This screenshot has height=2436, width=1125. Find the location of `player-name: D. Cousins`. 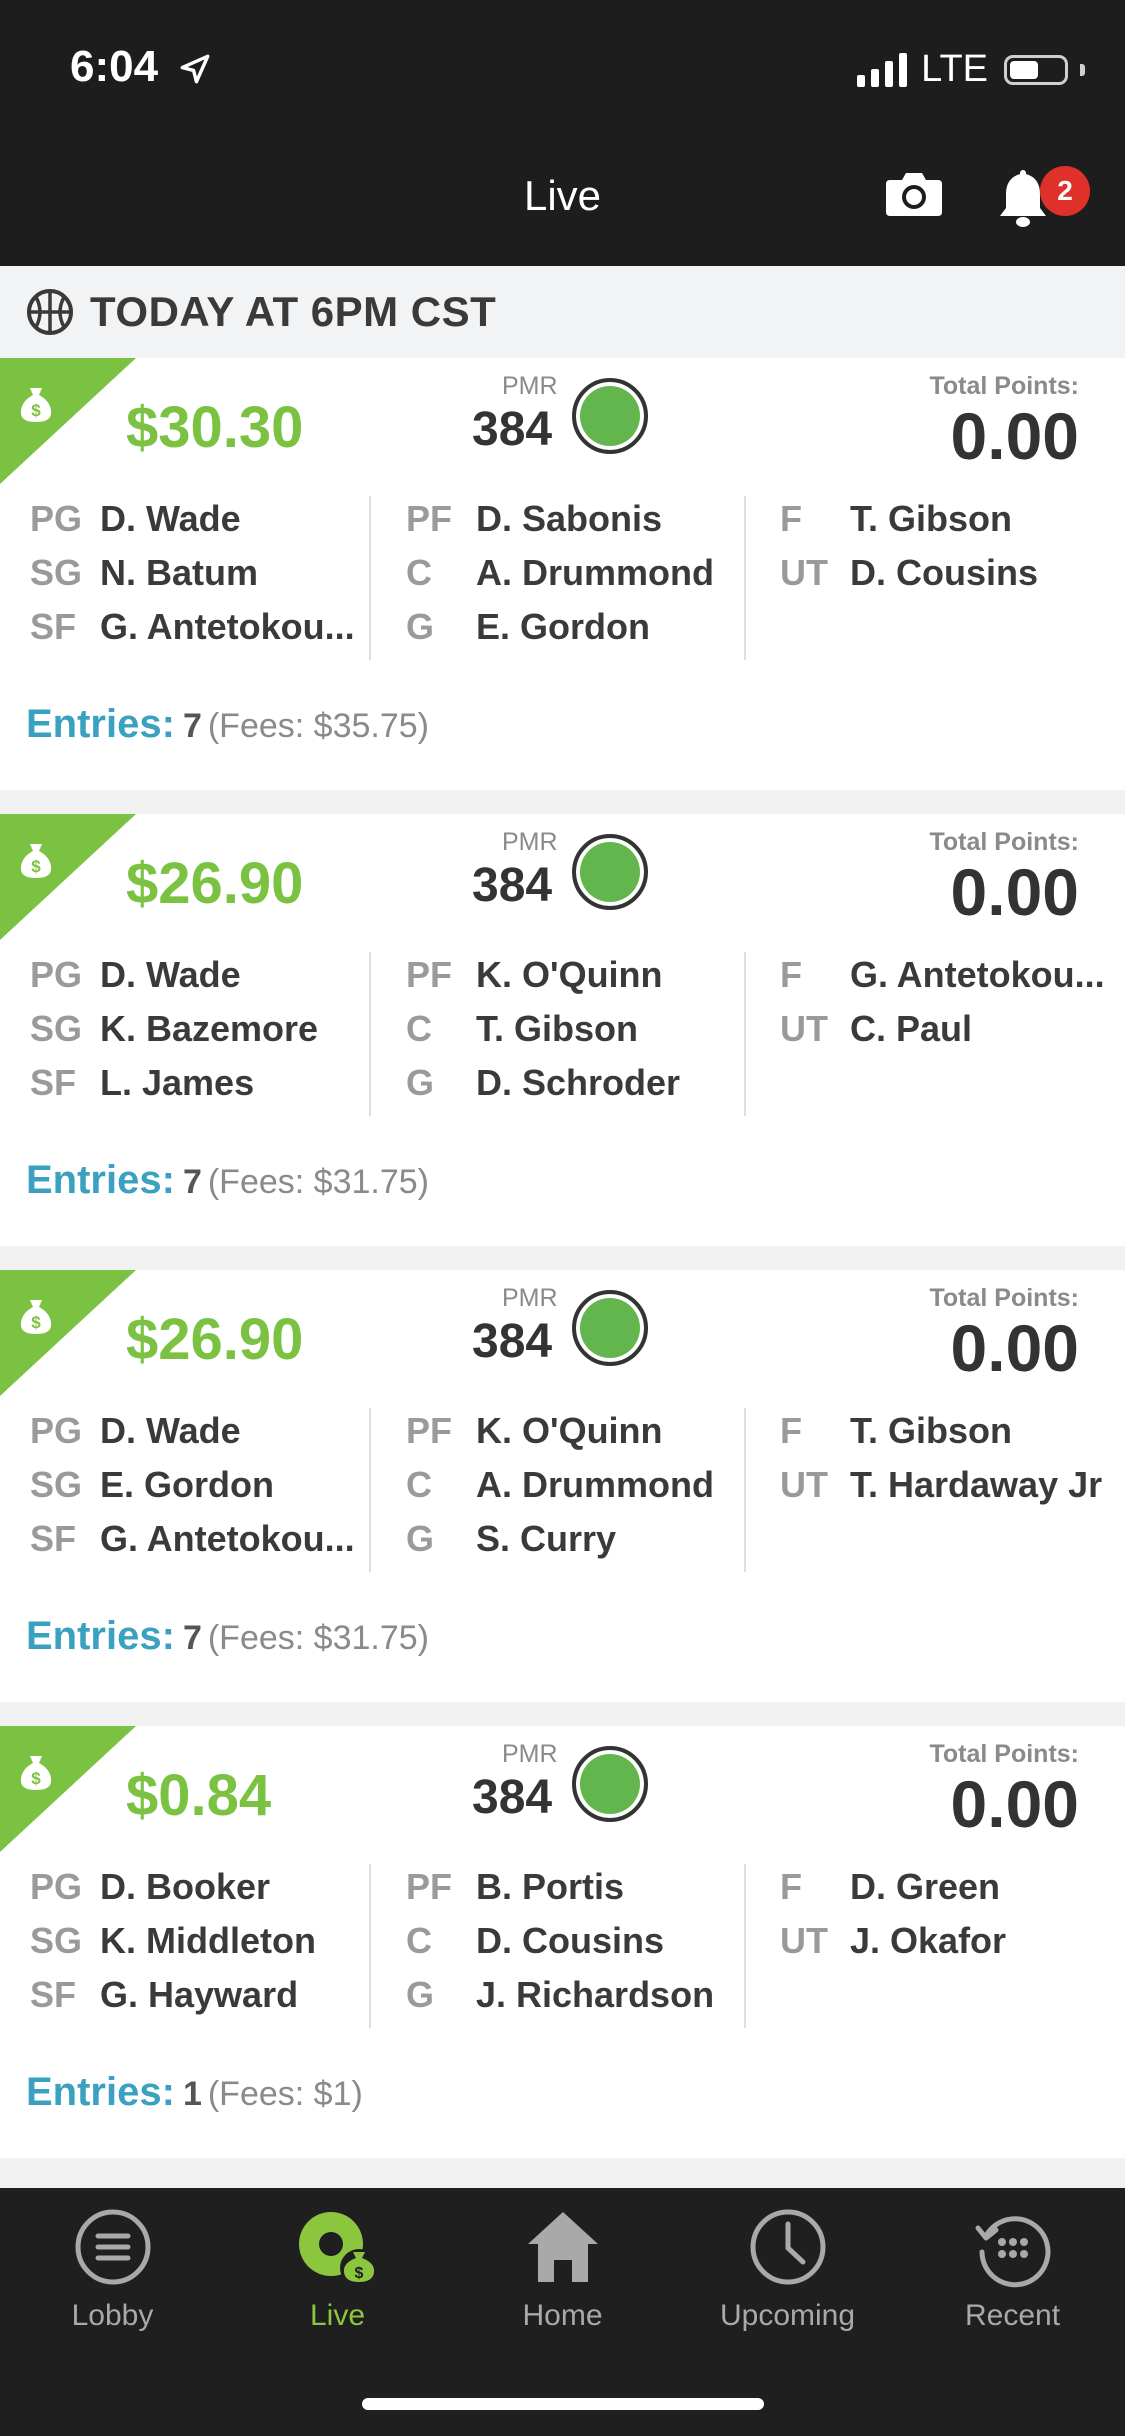

player-name: D. Cousins is located at coordinates (570, 1940).